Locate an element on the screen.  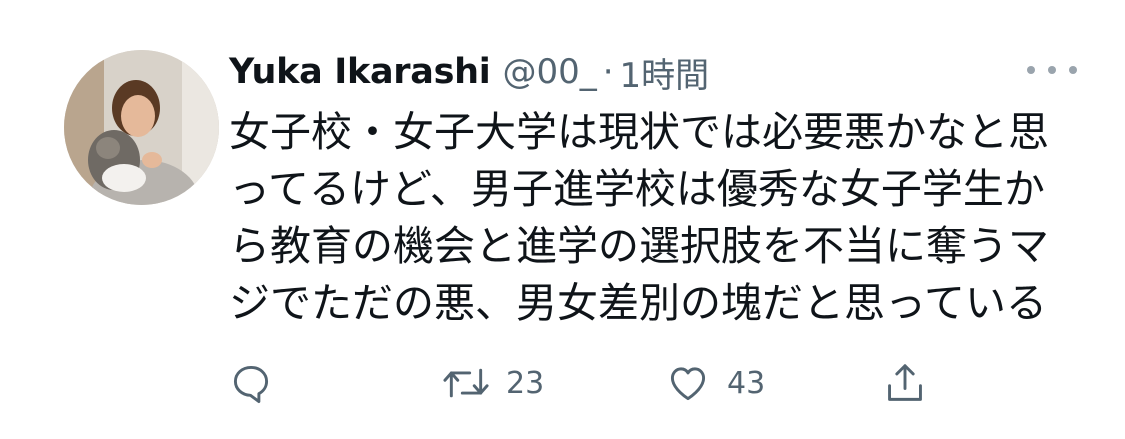
share-icon is located at coordinates (905, 382).